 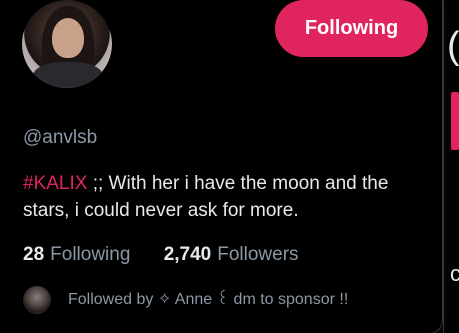 I want to click on profile-stats: 28 Following 2,740 Followers, so click(x=161, y=255).